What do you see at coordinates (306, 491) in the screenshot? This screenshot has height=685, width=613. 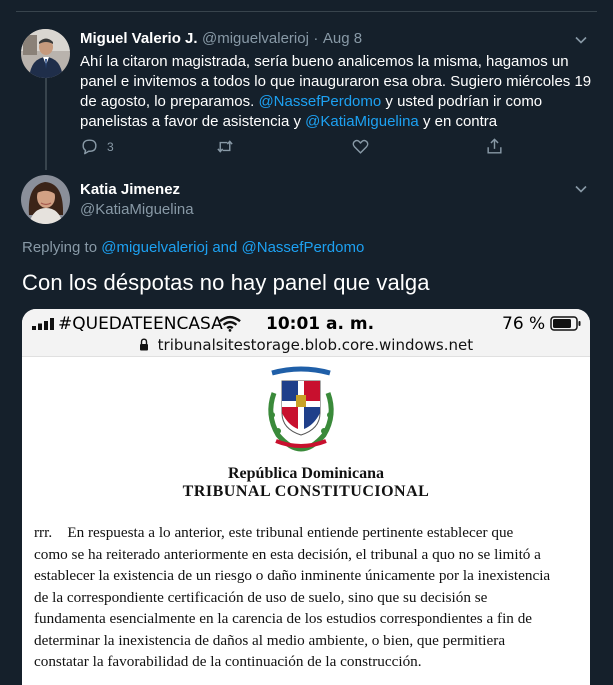 I see `doc-title-tribunal: TRIBUNAL CONSTITUCIONAL` at bounding box center [306, 491].